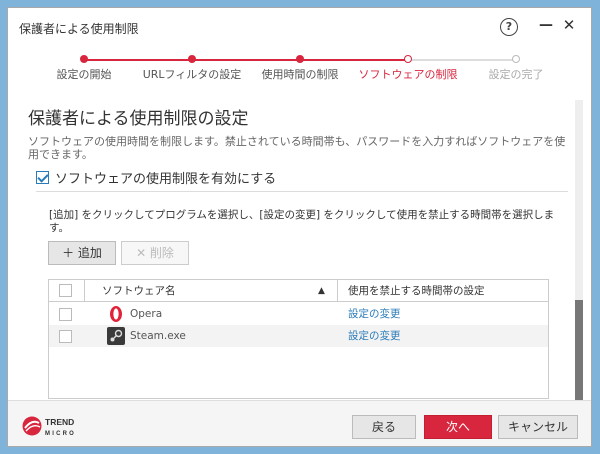  What do you see at coordinates (165, 179) in the screenshot?
I see `enable-restriction-label: ソフトウェアの使用制限を有効にする` at bounding box center [165, 179].